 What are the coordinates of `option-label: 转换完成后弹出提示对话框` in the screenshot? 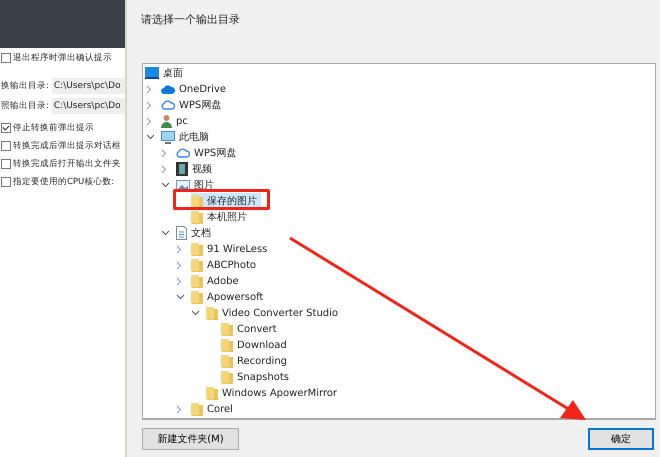 It's located at (67, 146).